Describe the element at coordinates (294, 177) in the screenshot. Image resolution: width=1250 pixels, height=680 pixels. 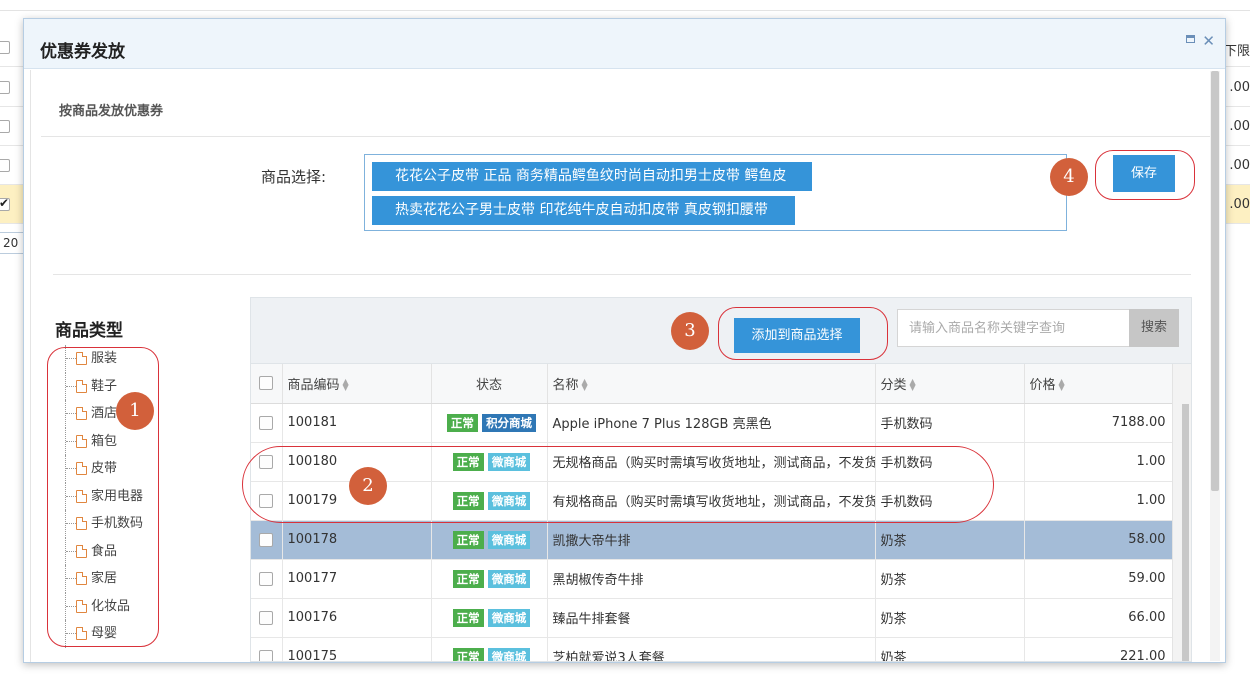
I see `product-picker-label: 商品选择:` at that location.